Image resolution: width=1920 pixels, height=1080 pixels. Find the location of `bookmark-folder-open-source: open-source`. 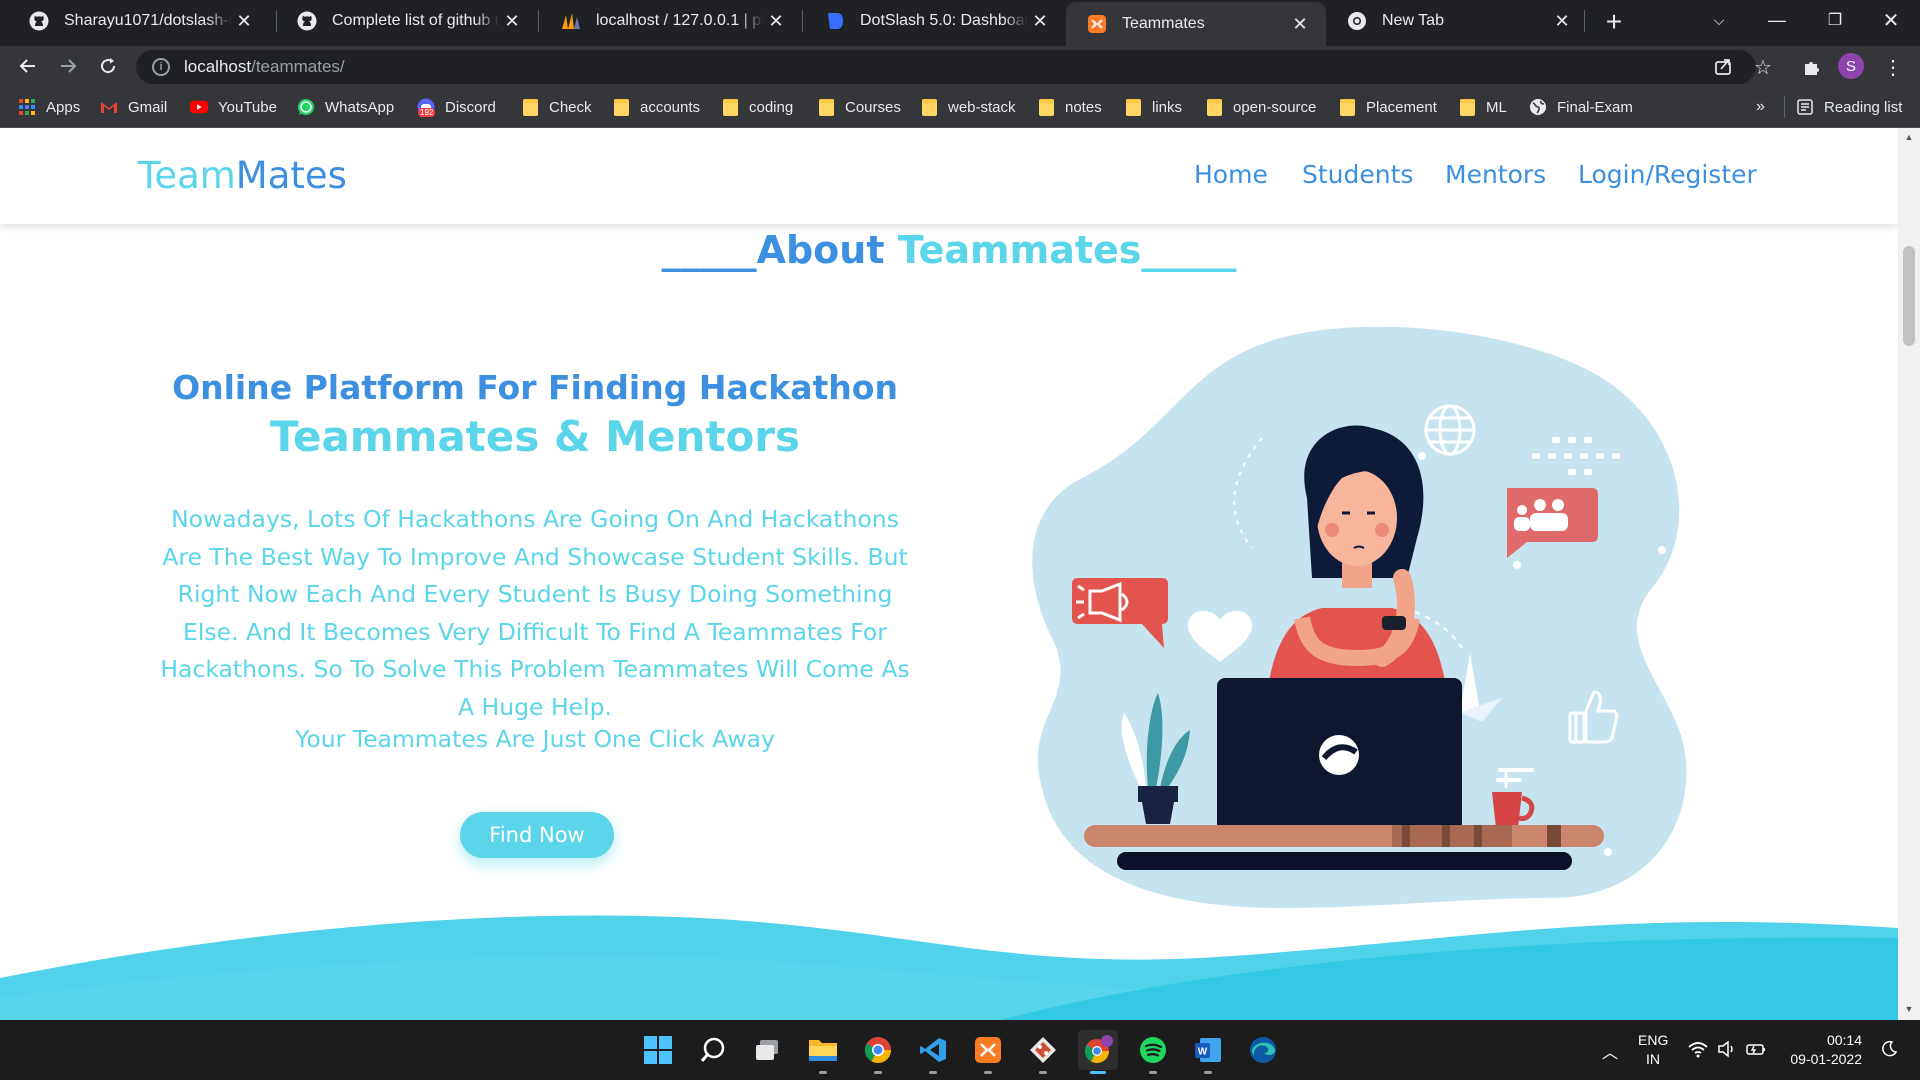

bookmark-folder-open-source: open-source is located at coordinates (1260, 107).